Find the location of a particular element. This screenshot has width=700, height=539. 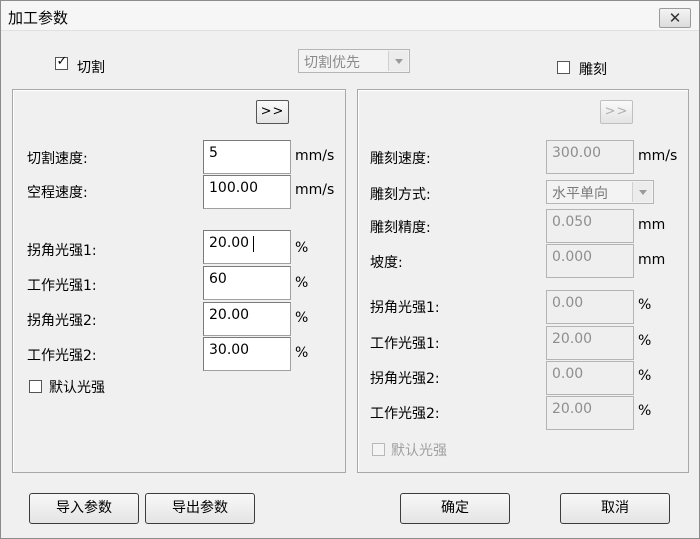

window-title: 加工参数 is located at coordinates (38, 18).